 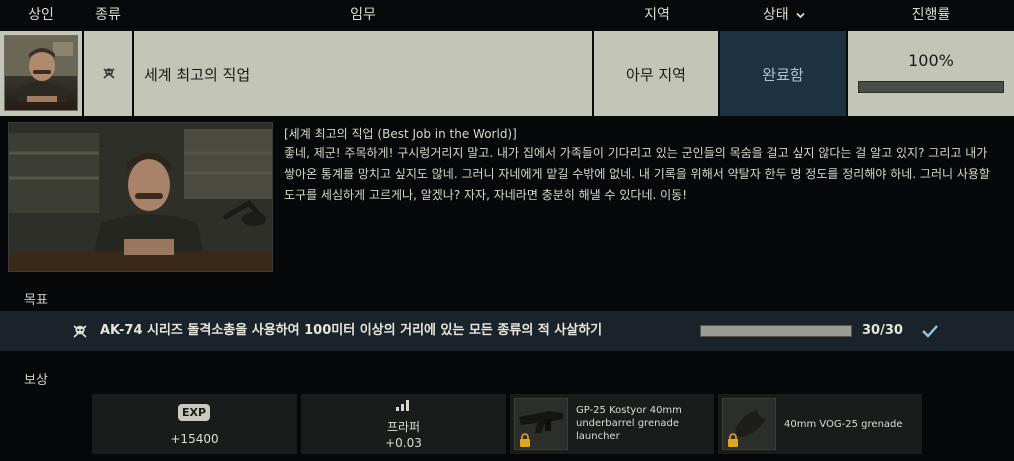 What do you see at coordinates (931, 73) in the screenshot?
I see `progress-cell: 100%` at bounding box center [931, 73].